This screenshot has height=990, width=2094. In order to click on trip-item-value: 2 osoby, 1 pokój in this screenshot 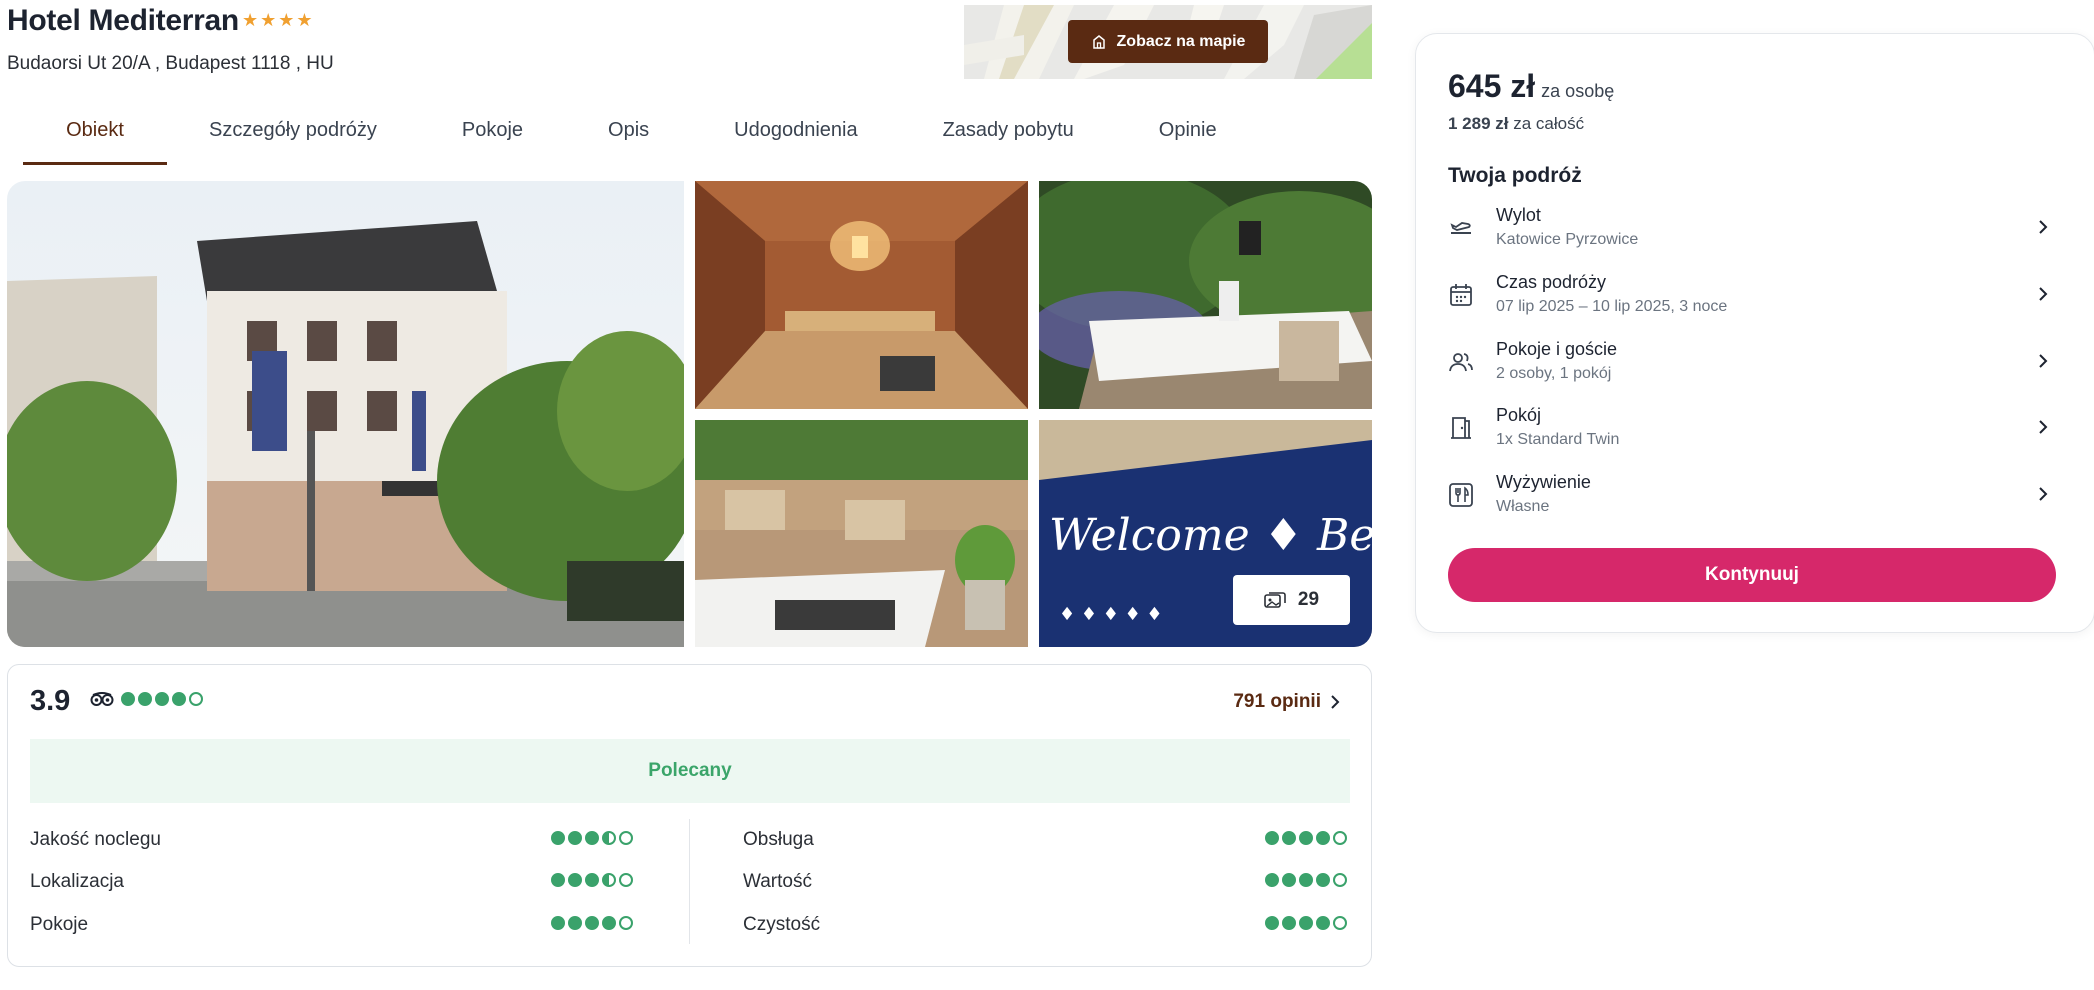, I will do `click(1554, 373)`.